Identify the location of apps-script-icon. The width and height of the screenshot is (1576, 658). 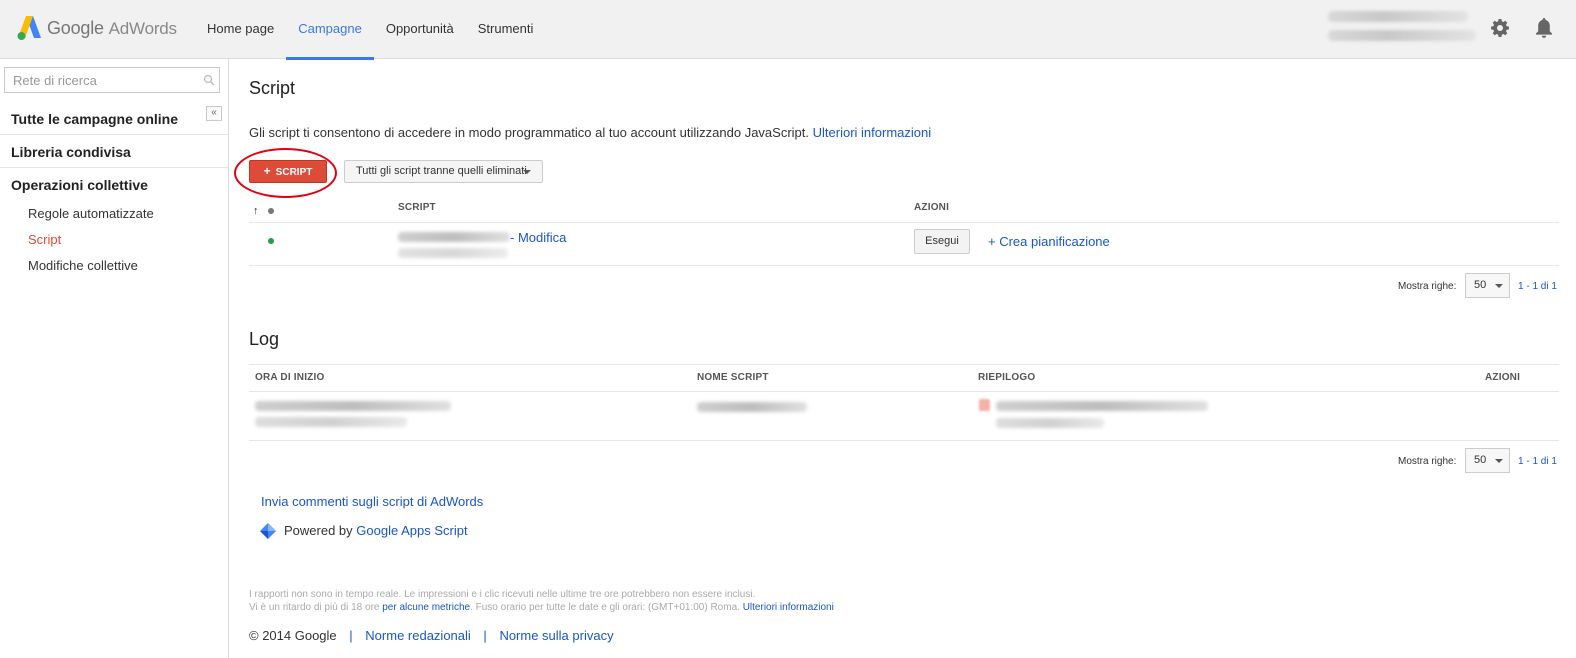
(268, 531).